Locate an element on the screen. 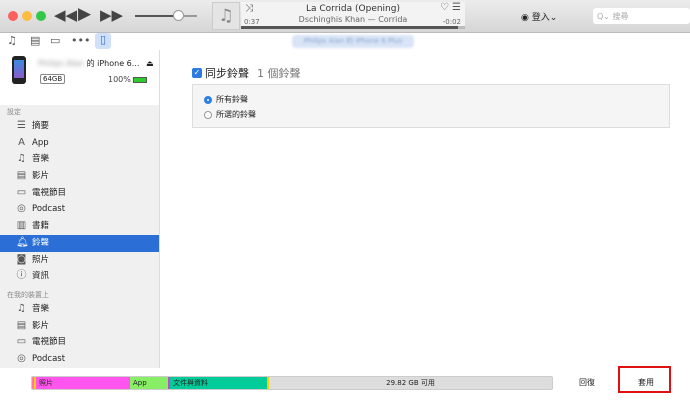  elapsed-time: 0:37 is located at coordinates (252, 22).